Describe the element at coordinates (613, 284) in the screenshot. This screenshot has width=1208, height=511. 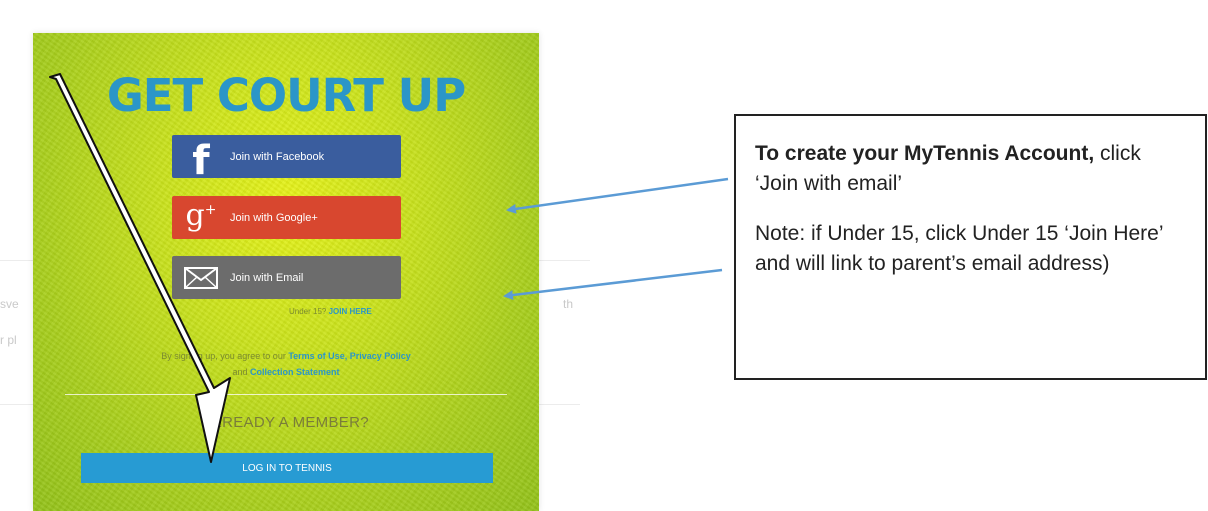
I see `callout-arrow-under15` at that location.